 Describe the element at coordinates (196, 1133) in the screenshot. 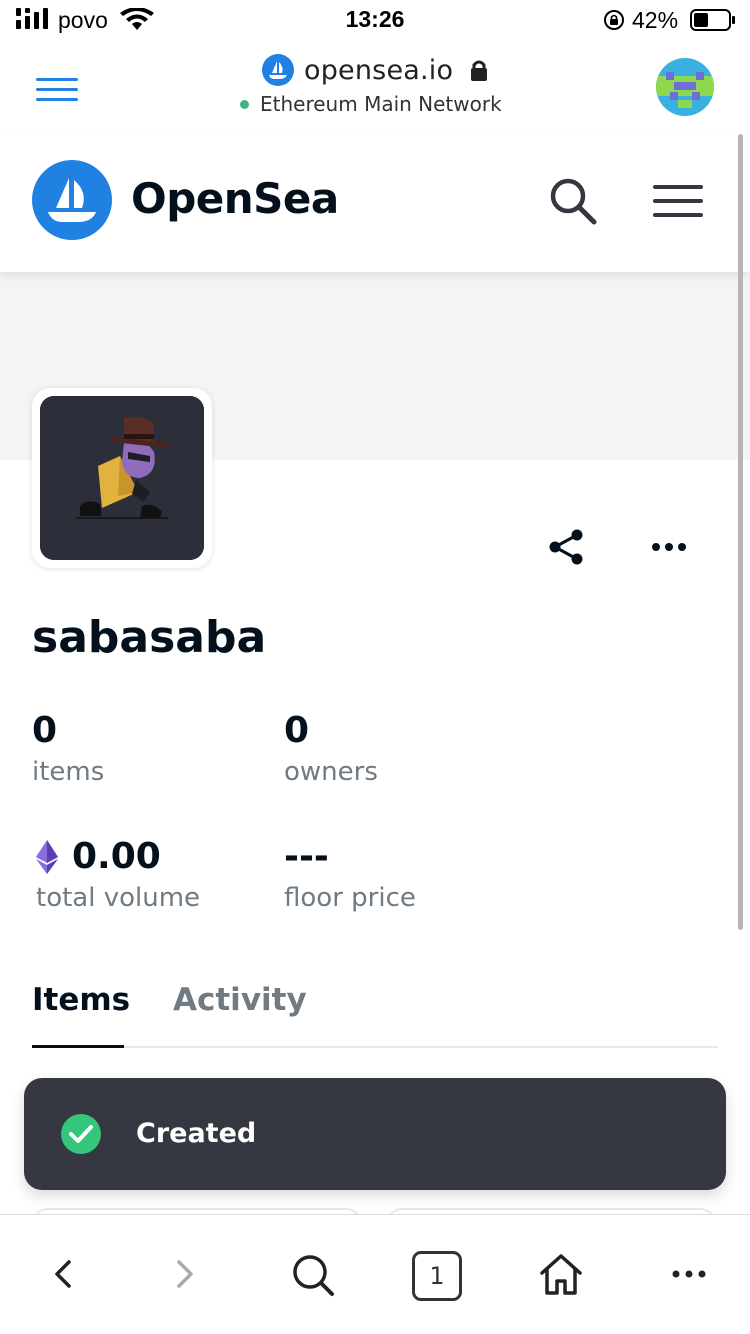

I see `toast-message: Created` at that location.